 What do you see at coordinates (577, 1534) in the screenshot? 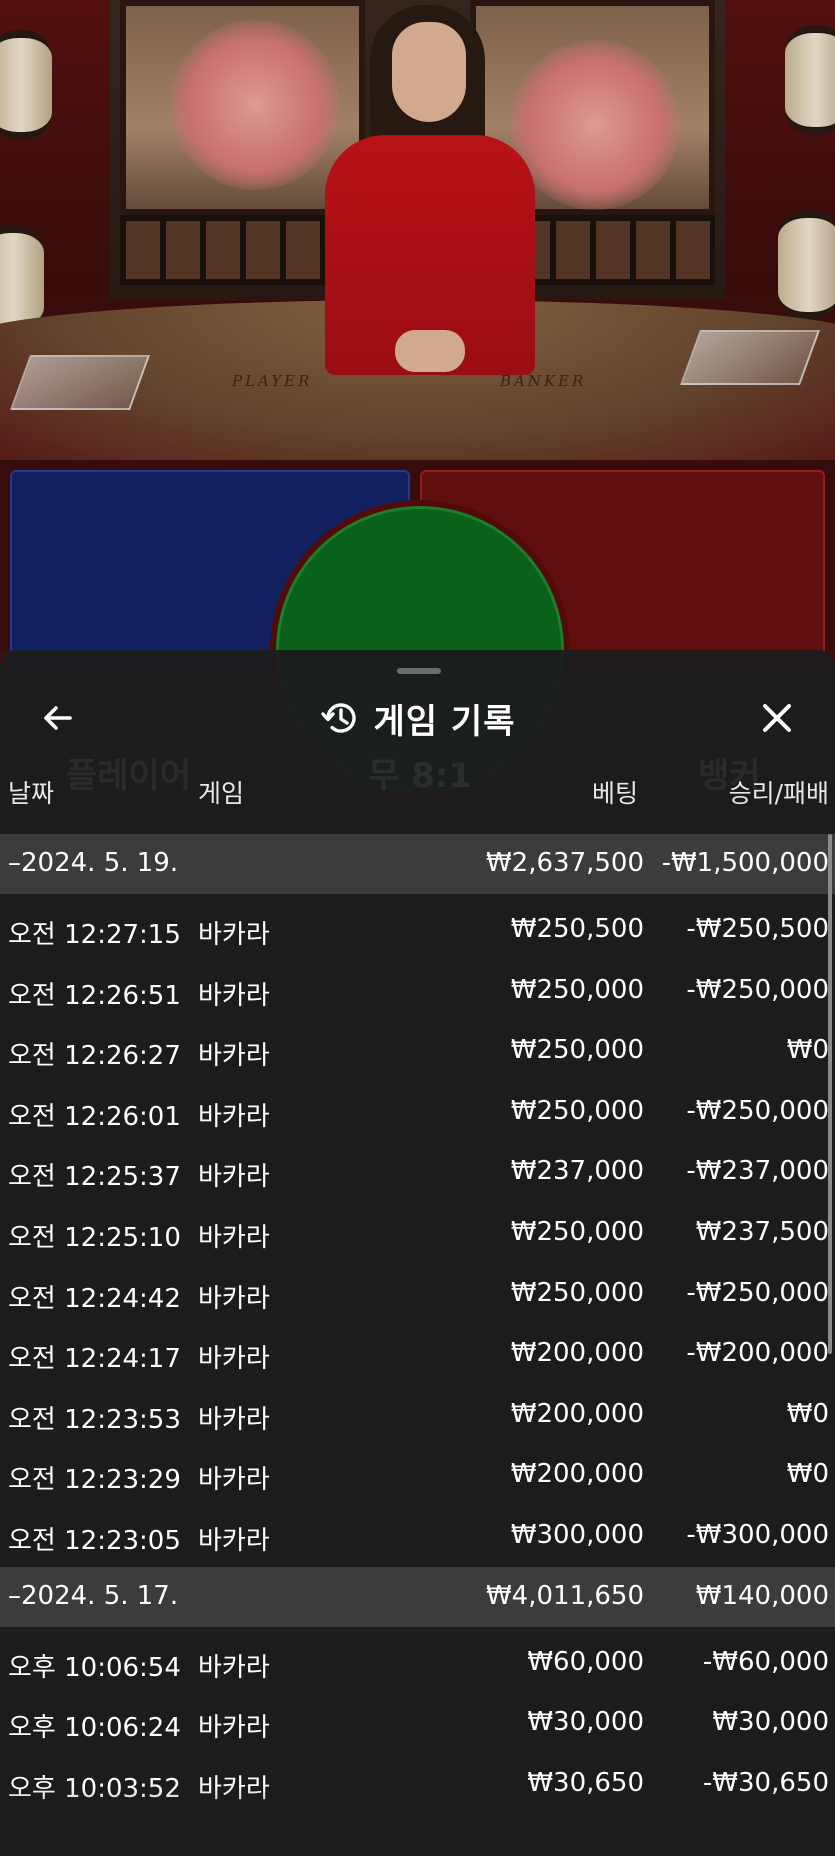
I see `row-bet: ₩300,000` at bounding box center [577, 1534].